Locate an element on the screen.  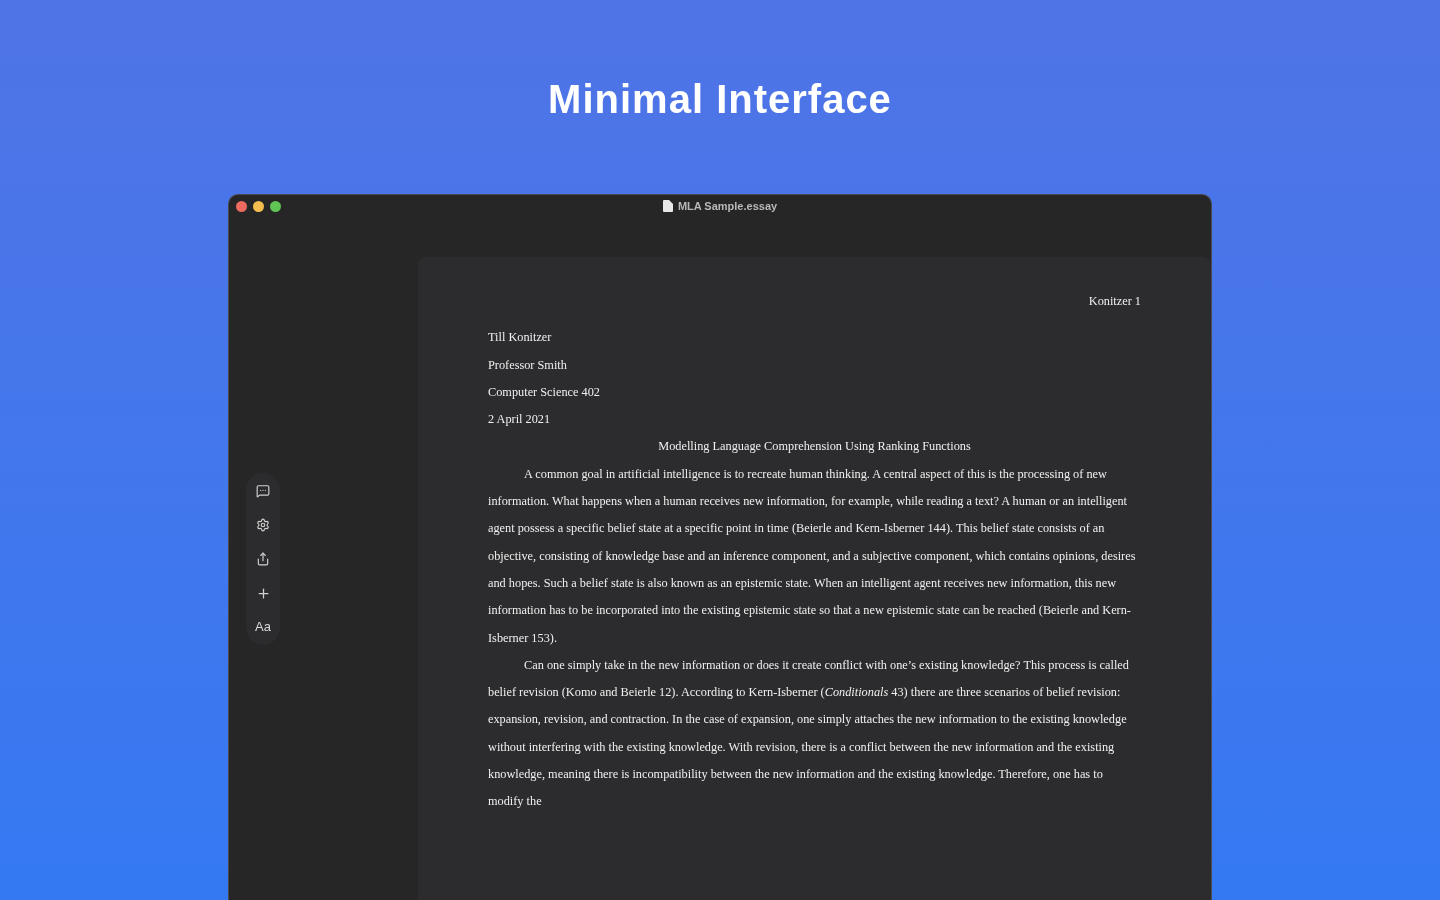
heading-line: 2 April 2021 is located at coordinates (520, 420).